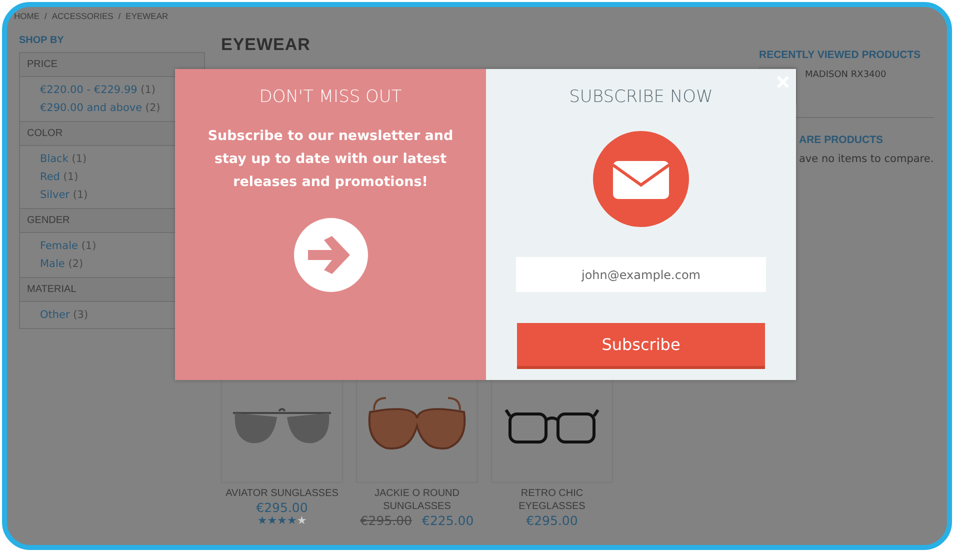 The image size is (954, 552). I want to click on section-title: ARE PRODUCTS, so click(841, 140).